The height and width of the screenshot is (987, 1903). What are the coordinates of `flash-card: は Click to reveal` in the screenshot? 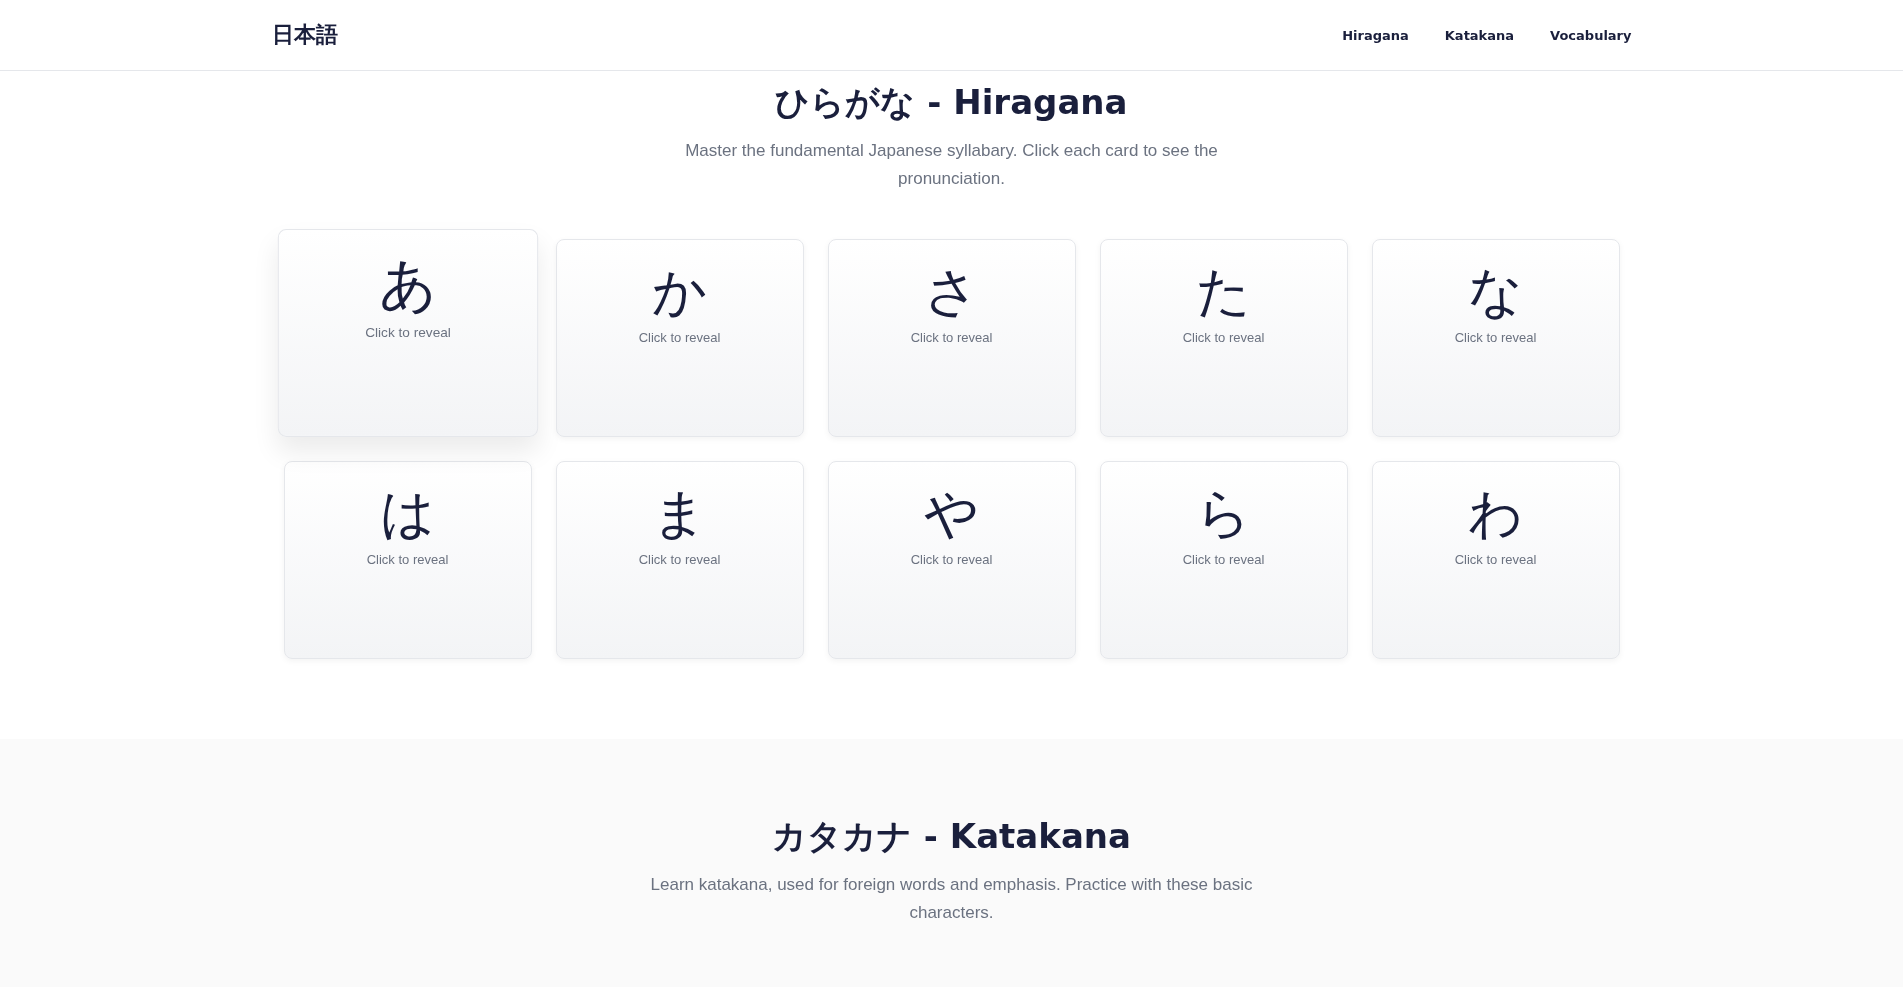 It's located at (407, 560).